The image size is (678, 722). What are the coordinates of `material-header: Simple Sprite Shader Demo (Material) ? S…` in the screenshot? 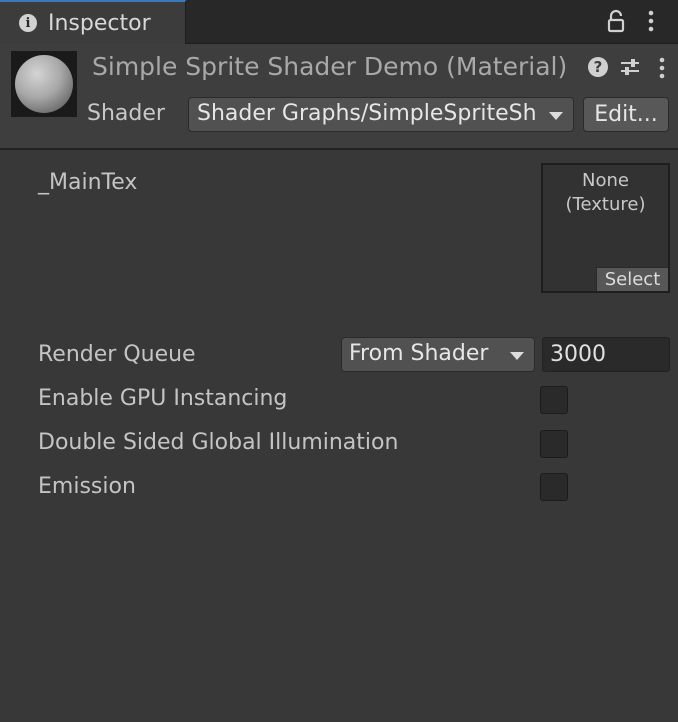 It's located at (339, 97).